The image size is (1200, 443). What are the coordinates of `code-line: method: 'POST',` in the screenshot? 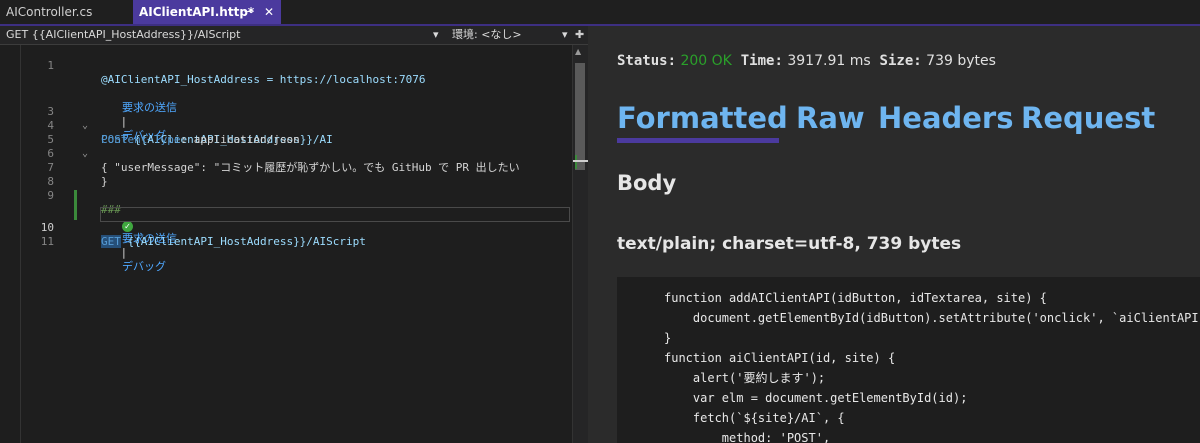 It's located at (747, 437).